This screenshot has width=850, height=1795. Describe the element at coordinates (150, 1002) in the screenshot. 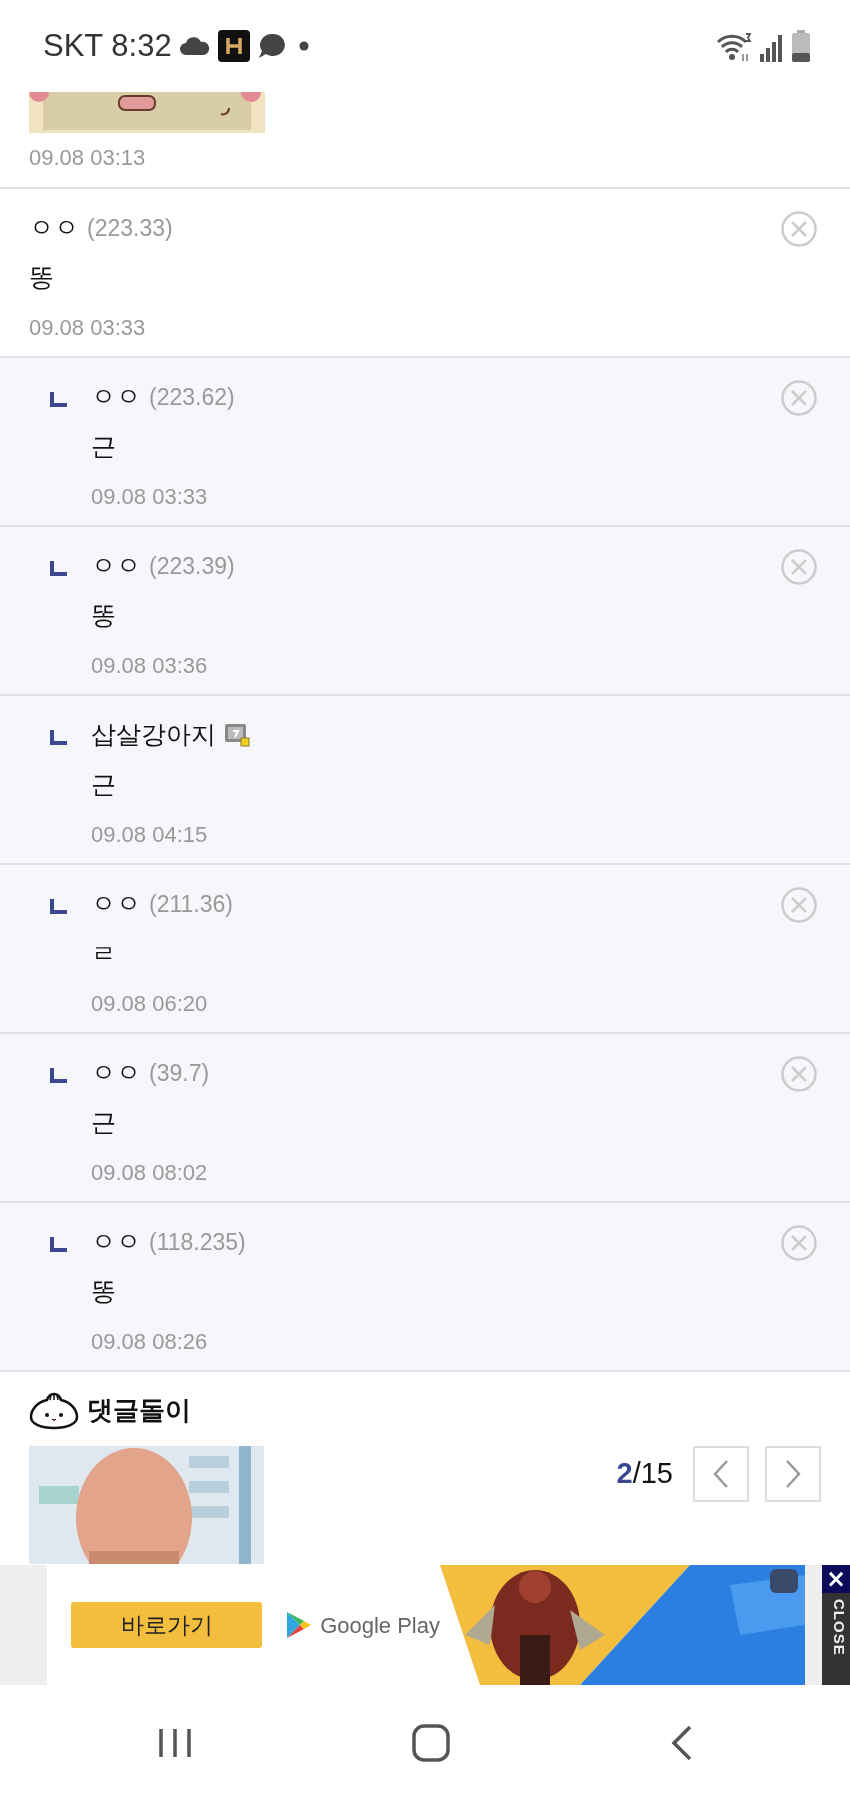

I see `comment-time: 09.08 06:20` at that location.